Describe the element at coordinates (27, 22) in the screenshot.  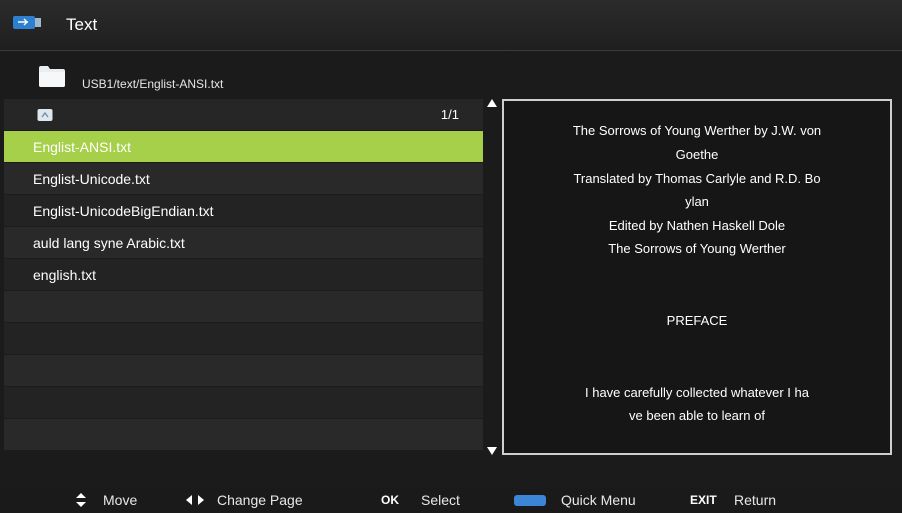
I see `usb-icon` at that location.